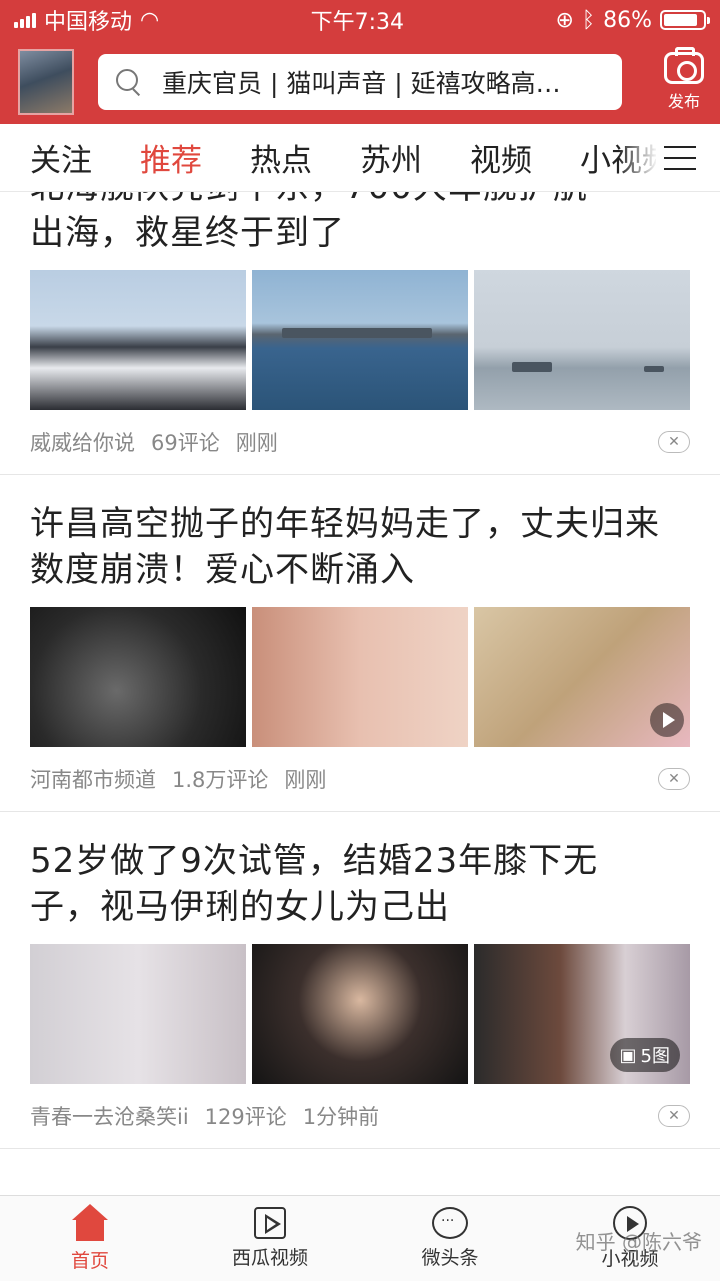 Image resolution: width=720 pixels, height=1281 pixels. Describe the element at coordinates (667, 720) in the screenshot. I see `play-icon` at that location.